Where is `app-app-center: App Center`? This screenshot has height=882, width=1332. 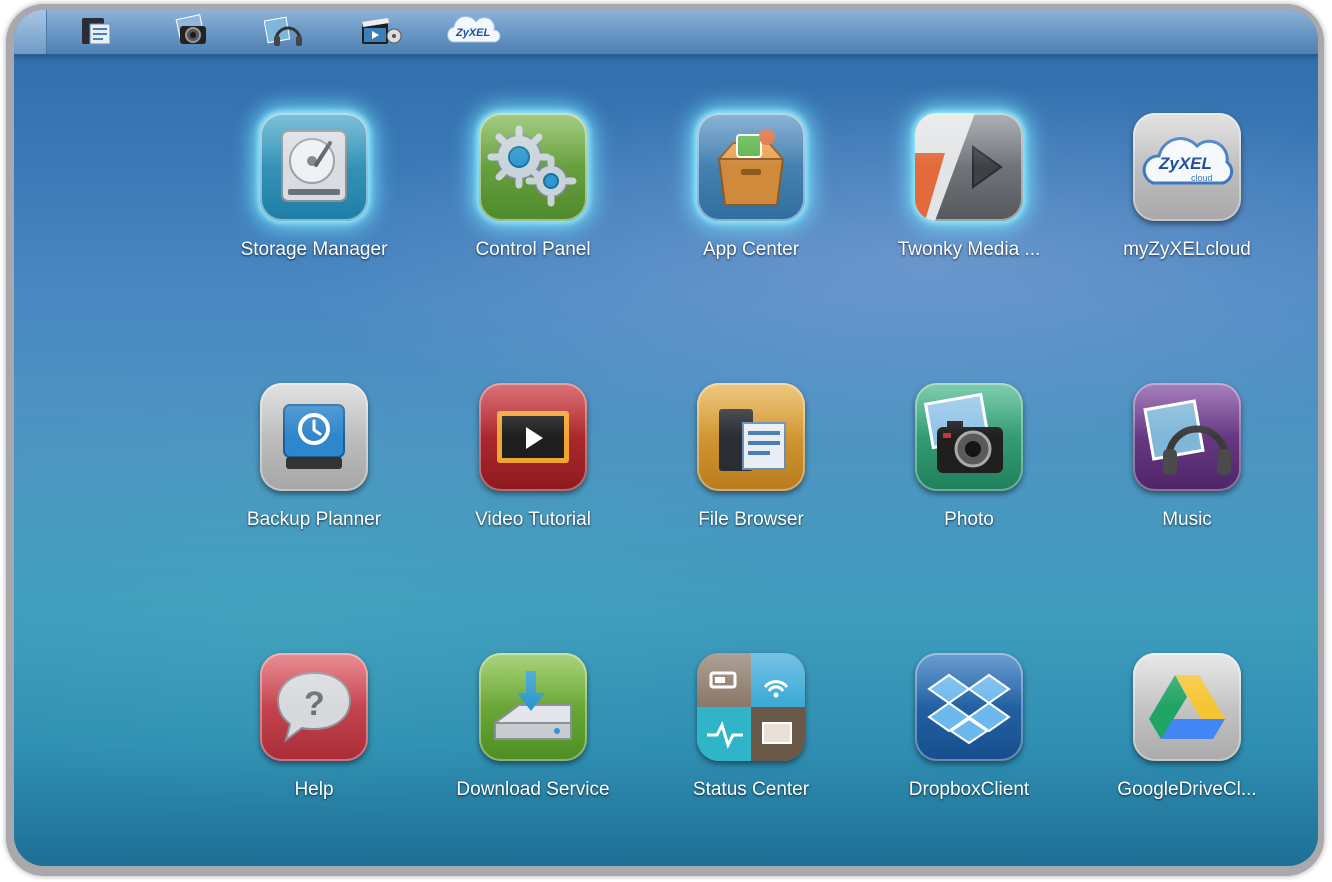
app-app-center: App Center is located at coordinates (751, 203).